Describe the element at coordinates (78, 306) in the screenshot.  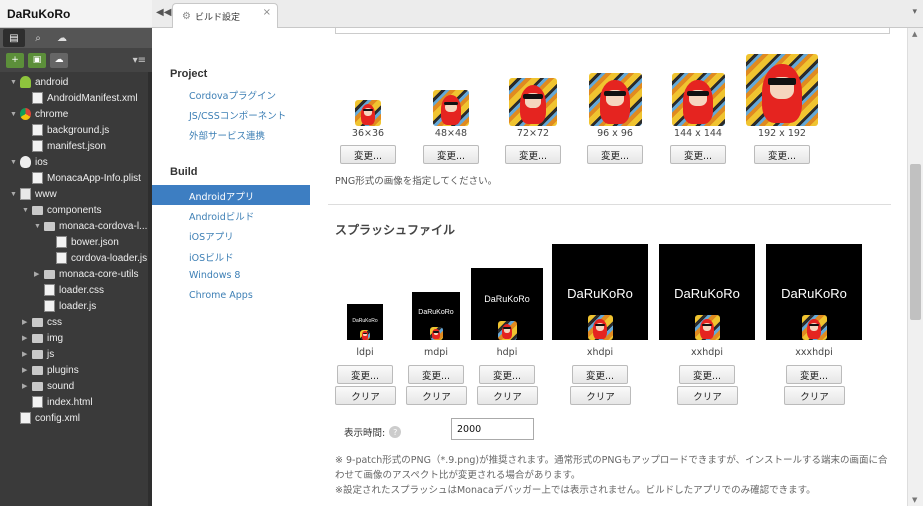
I see `tree-item-label: loader.js` at that location.